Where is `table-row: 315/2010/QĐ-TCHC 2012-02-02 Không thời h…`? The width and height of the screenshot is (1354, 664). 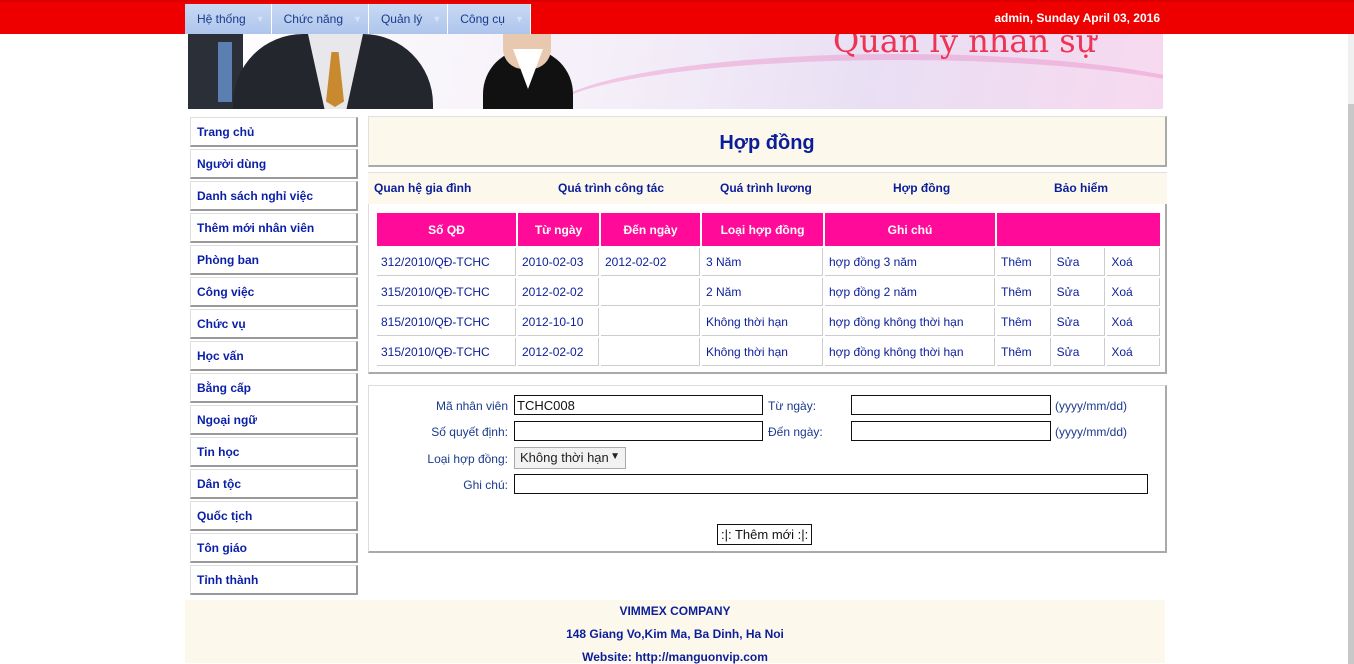
table-row: 315/2010/QĐ-TCHC 2012-02-02 Không thời h… is located at coordinates (768, 352).